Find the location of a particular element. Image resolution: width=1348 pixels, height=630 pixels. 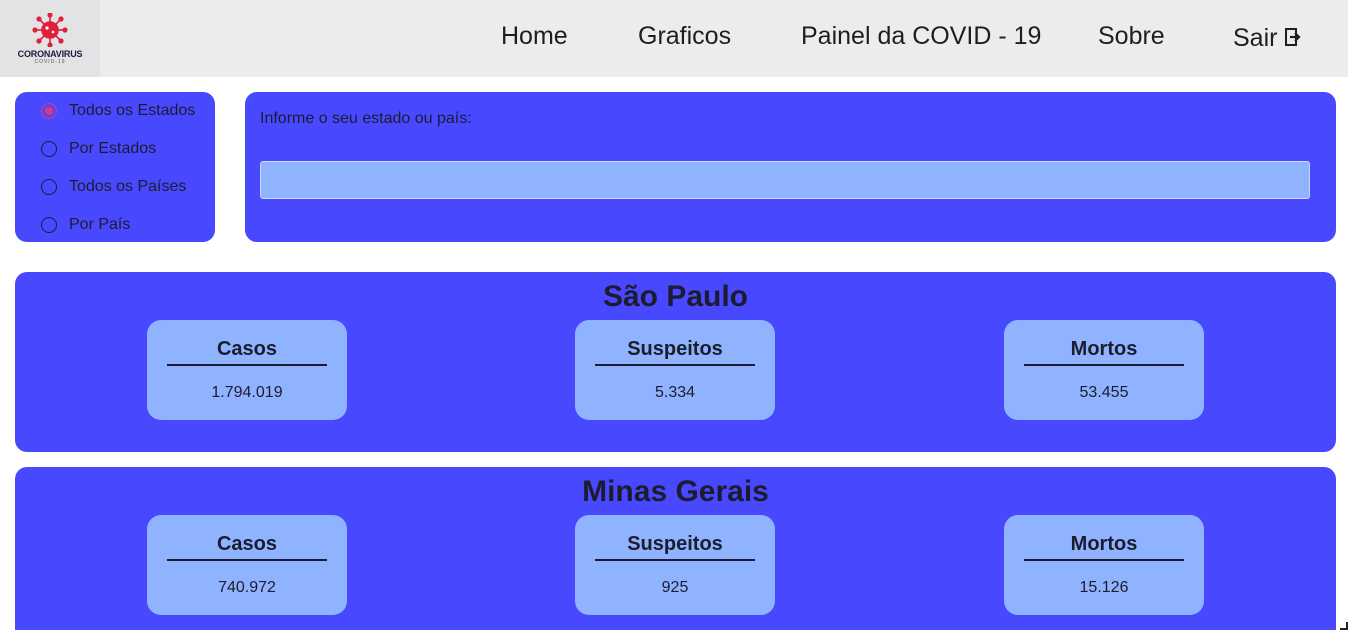

search-label: Informe o seu estado ou país: is located at coordinates (366, 118).